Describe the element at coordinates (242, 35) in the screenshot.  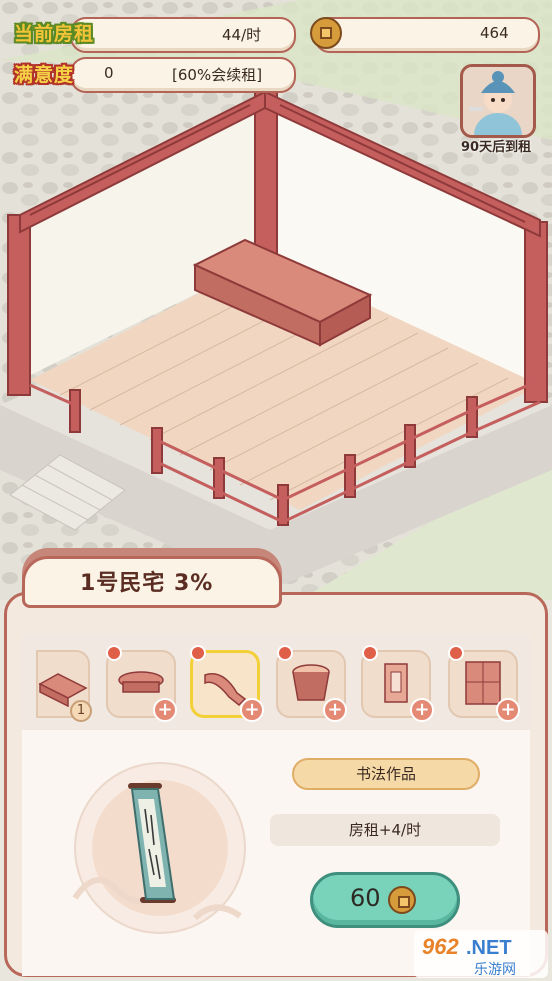
I see `rent-value: 44/时` at that location.